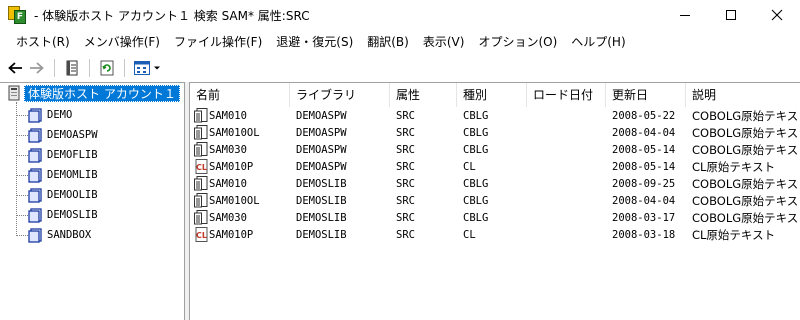 This screenshot has height=320, width=800. I want to click on app-icon-part: F, so click(20, 17).